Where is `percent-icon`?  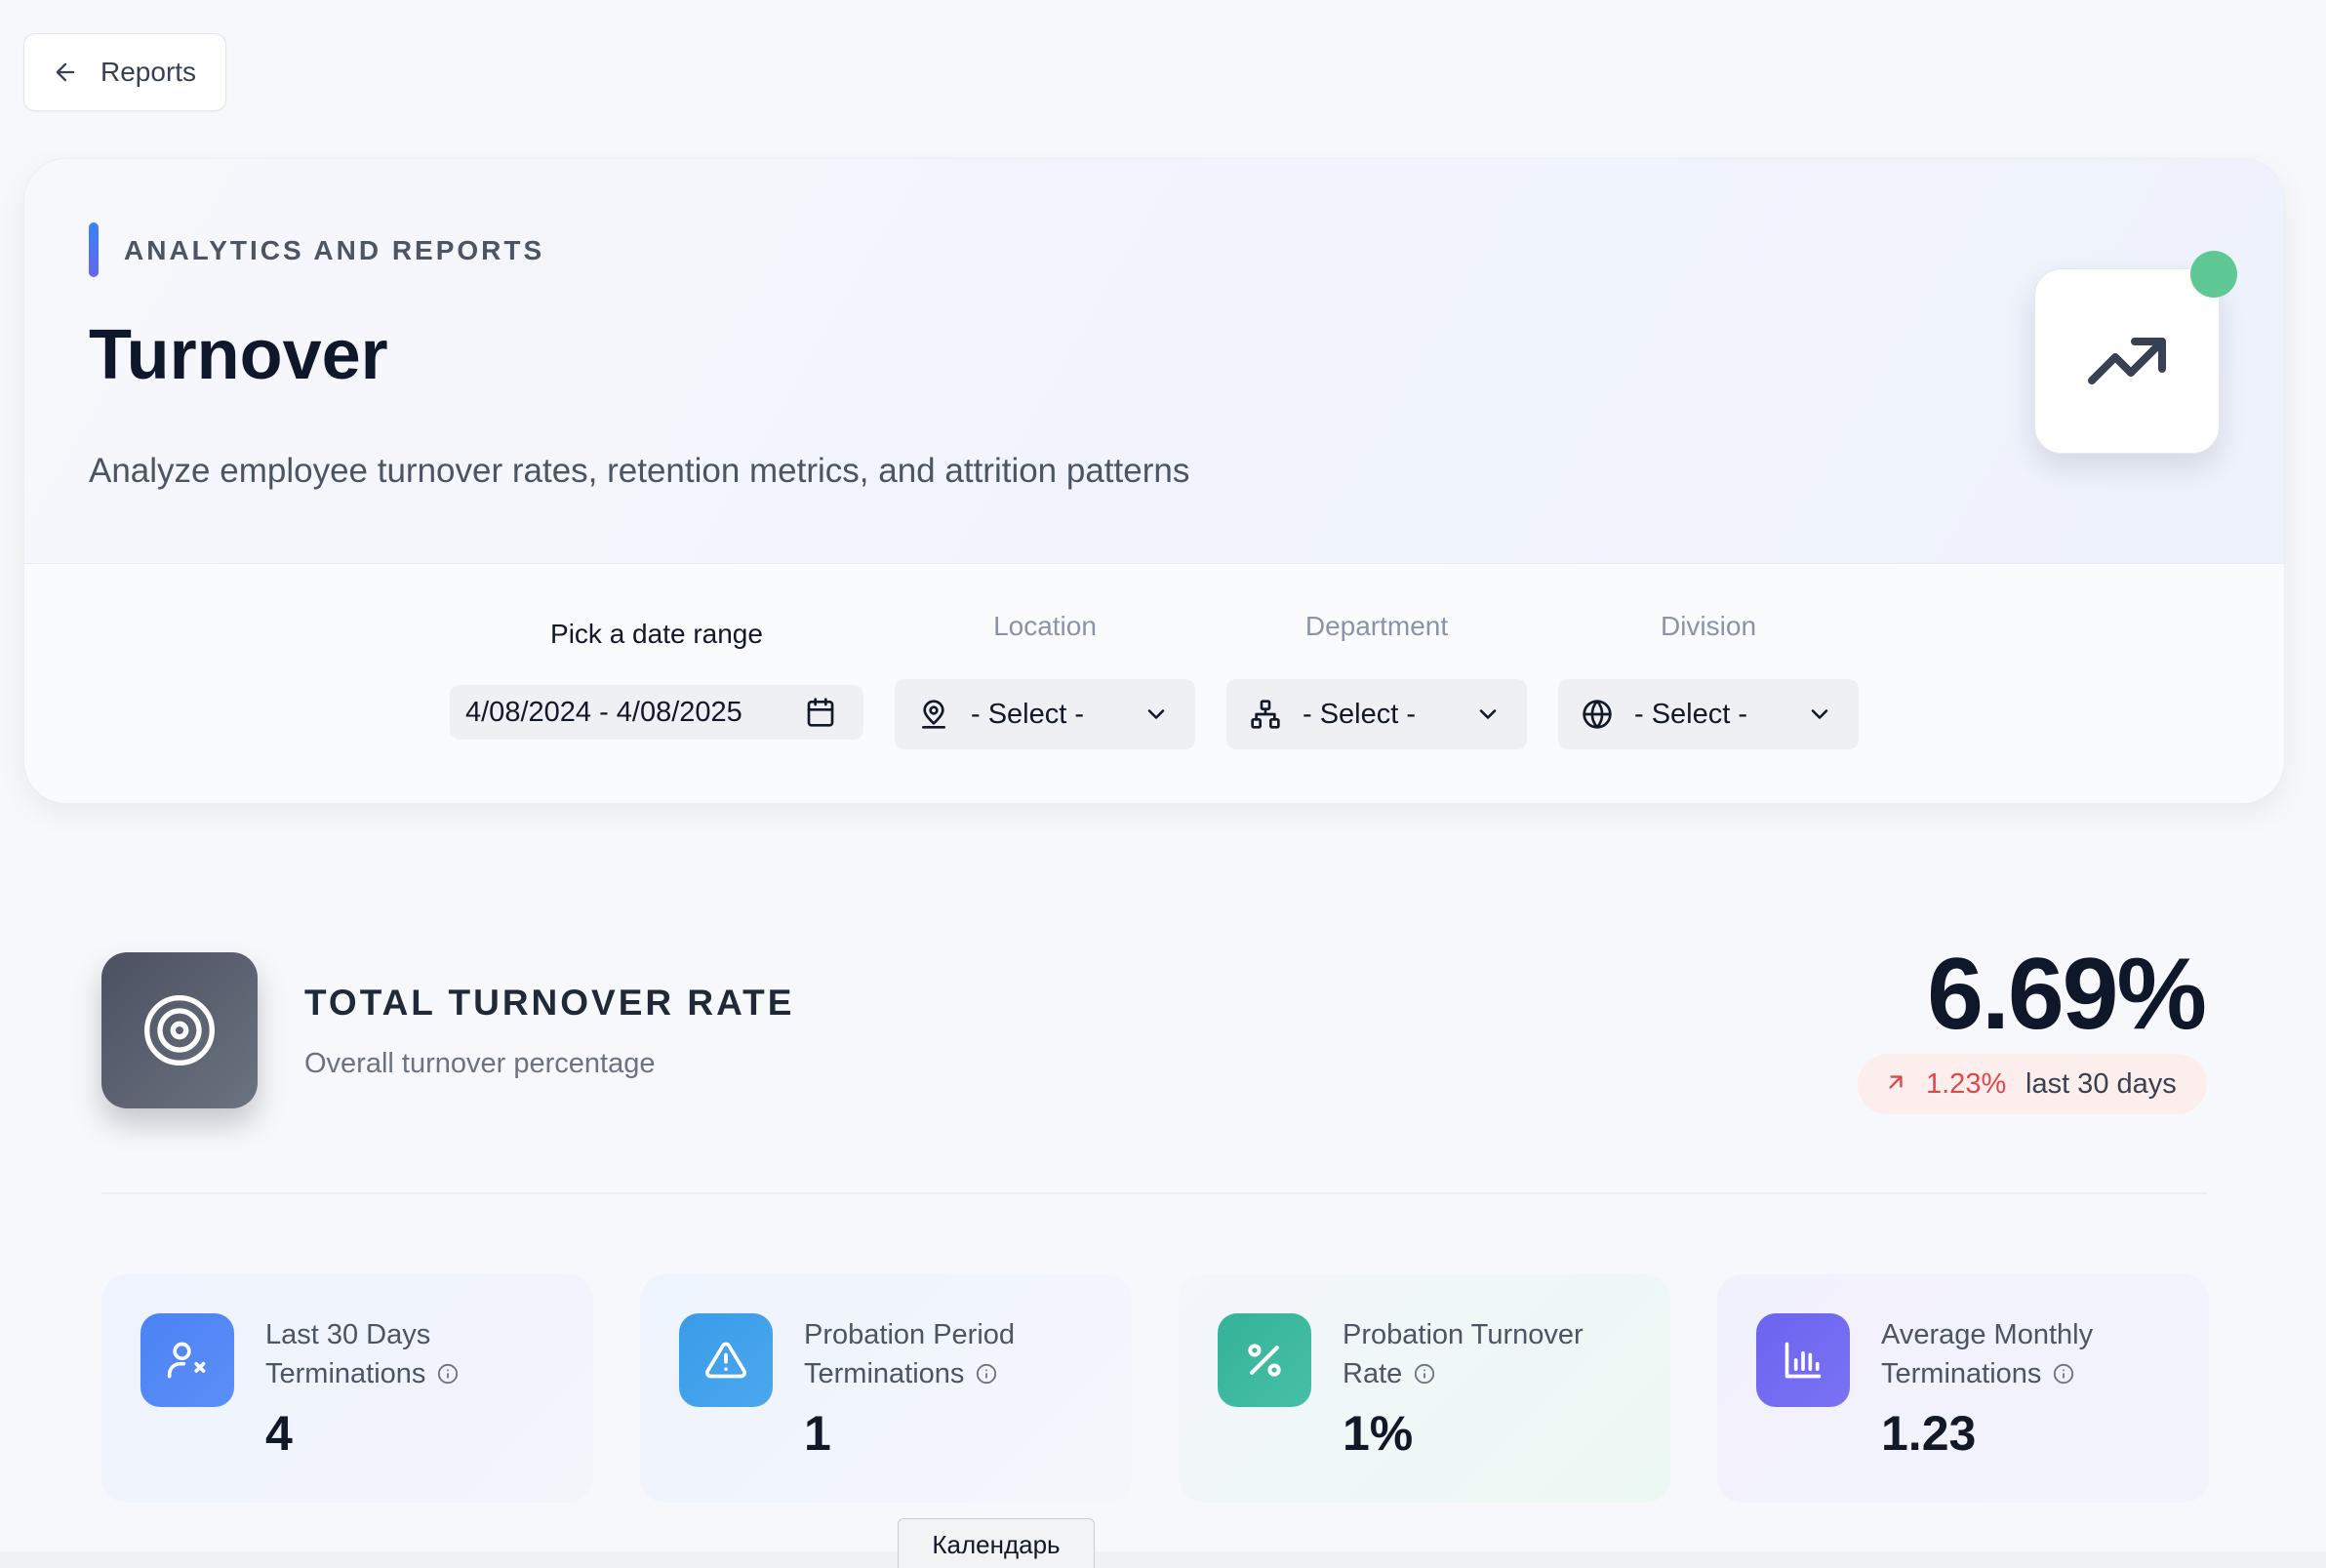 percent-icon is located at coordinates (1264, 1360).